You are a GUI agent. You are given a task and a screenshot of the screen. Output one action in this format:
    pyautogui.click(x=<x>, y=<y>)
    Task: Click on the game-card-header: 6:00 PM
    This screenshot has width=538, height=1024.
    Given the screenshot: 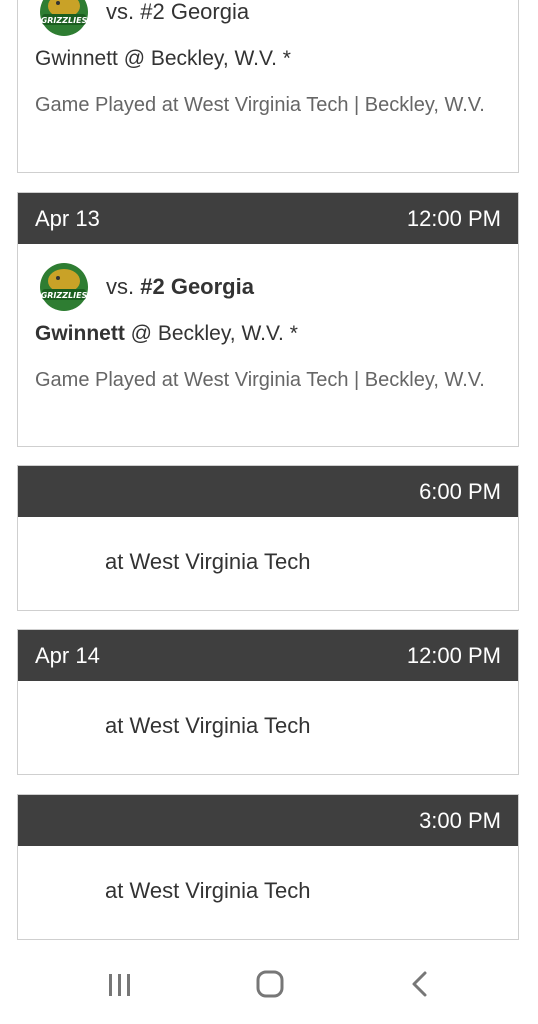 What is the action you would take?
    pyautogui.click(x=268, y=491)
    